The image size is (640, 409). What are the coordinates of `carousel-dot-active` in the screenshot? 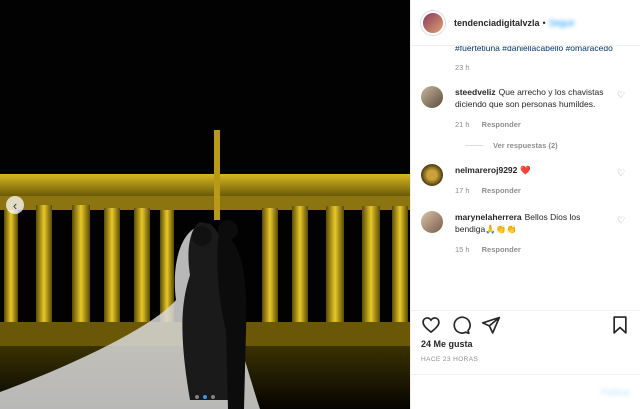 It's located at (205, 397).